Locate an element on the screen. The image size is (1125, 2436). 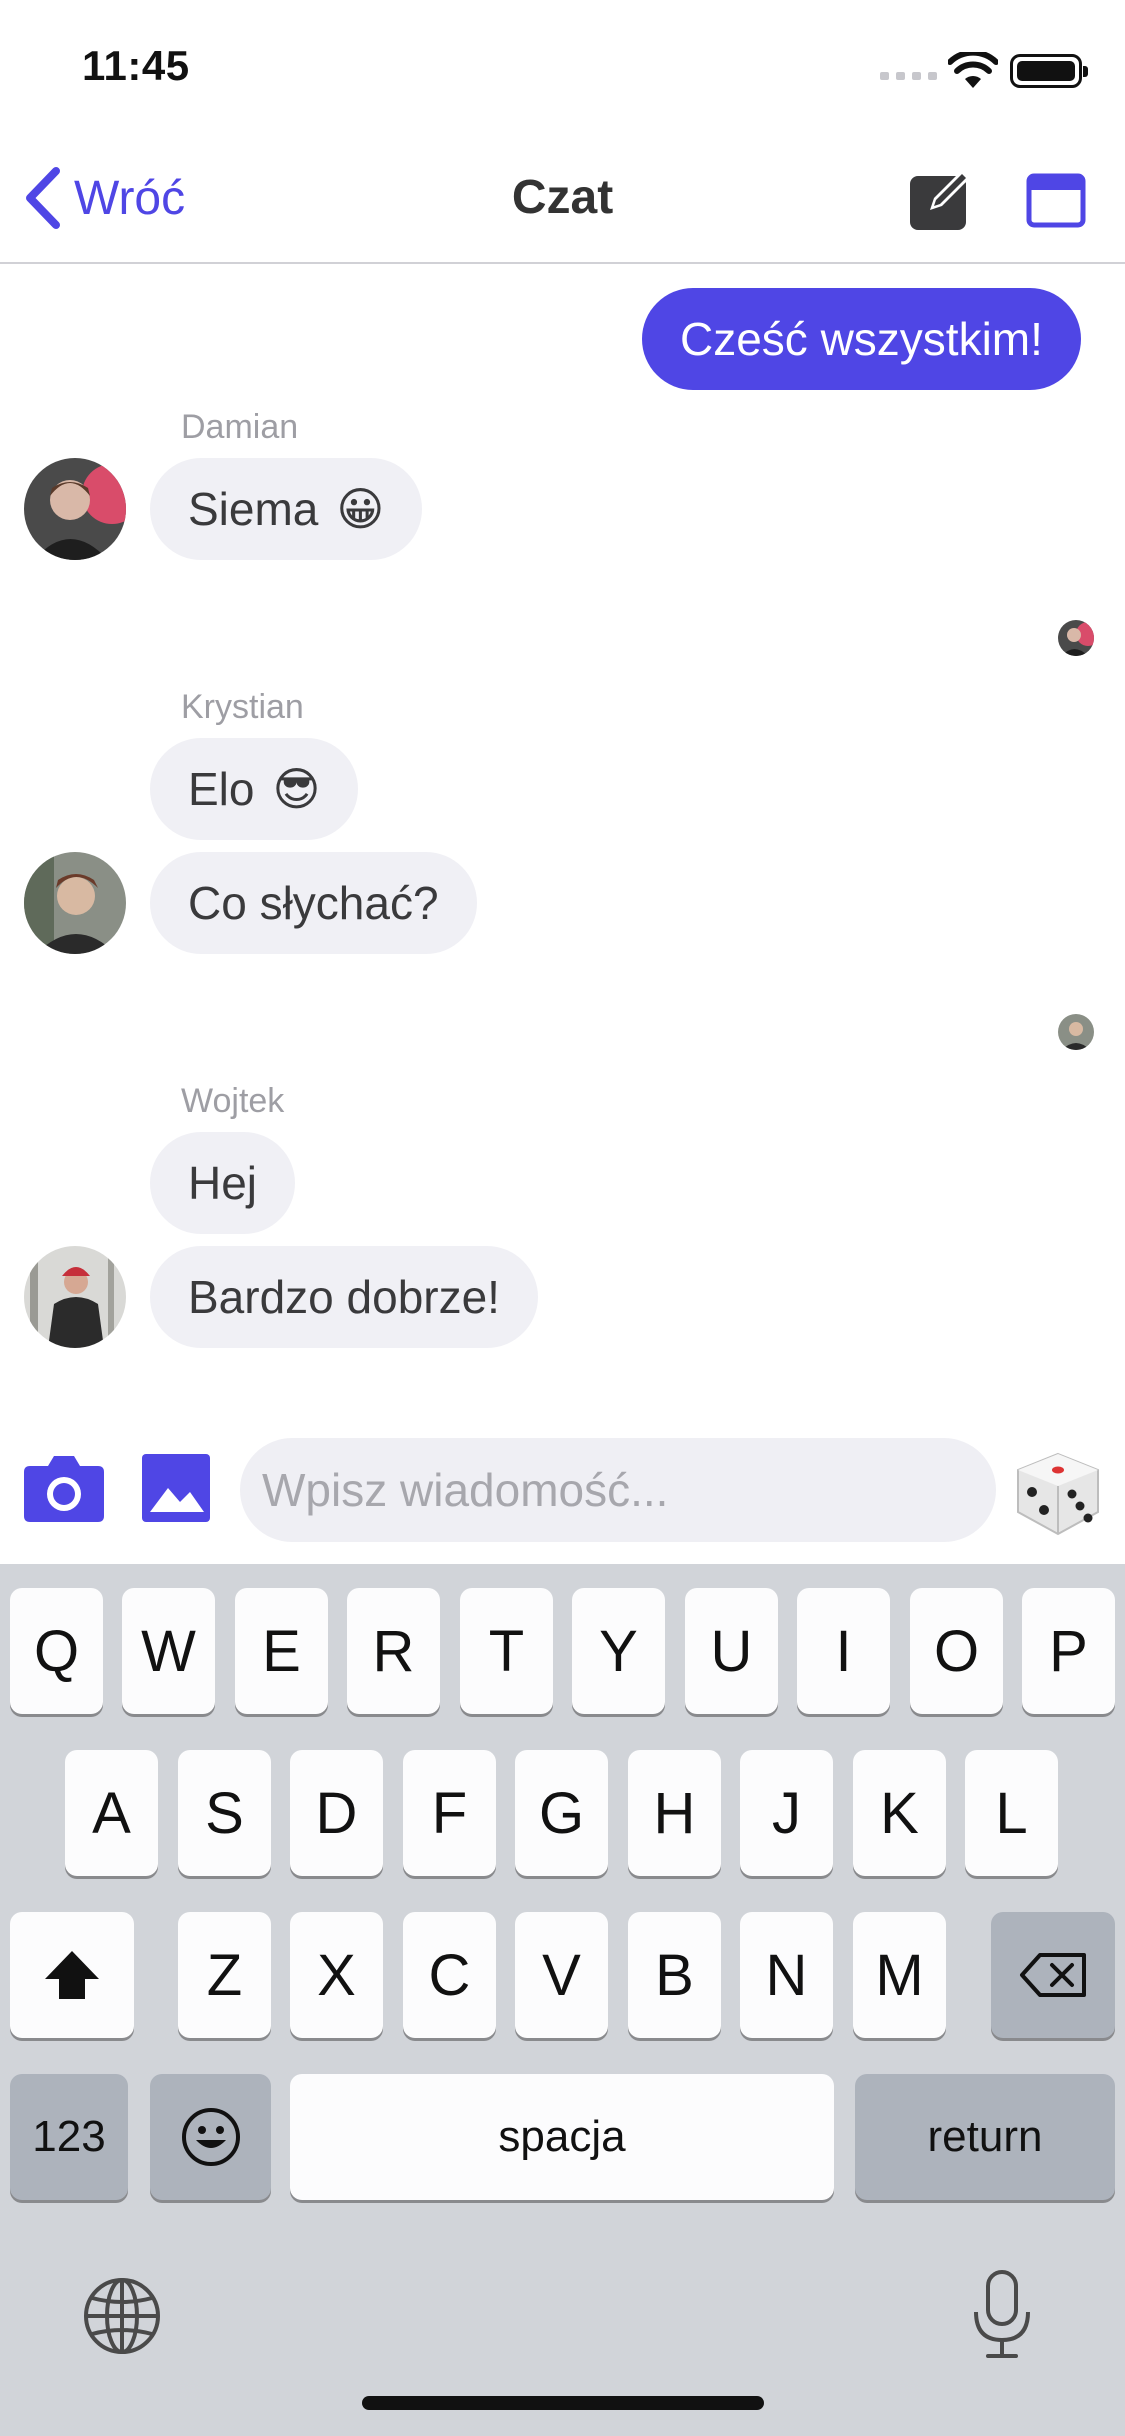
key-r: R is located at coordinates (393, 1651).